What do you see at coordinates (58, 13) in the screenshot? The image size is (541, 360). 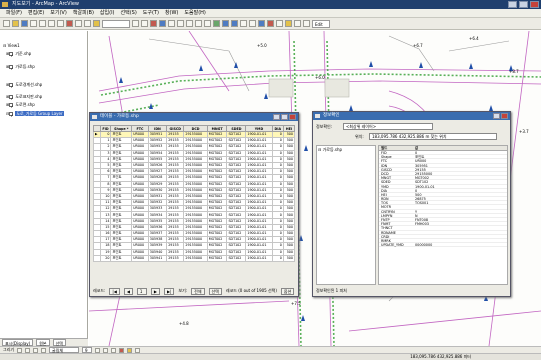 I see `menu-view: 보기(V)` at bounding box center [58, 13].